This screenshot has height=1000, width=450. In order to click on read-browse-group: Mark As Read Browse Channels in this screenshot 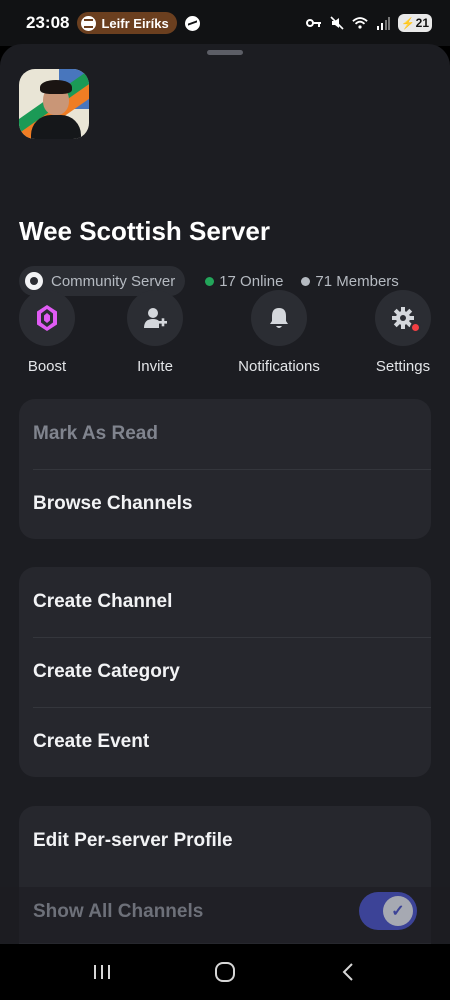, I will do `click(225, 469)`.